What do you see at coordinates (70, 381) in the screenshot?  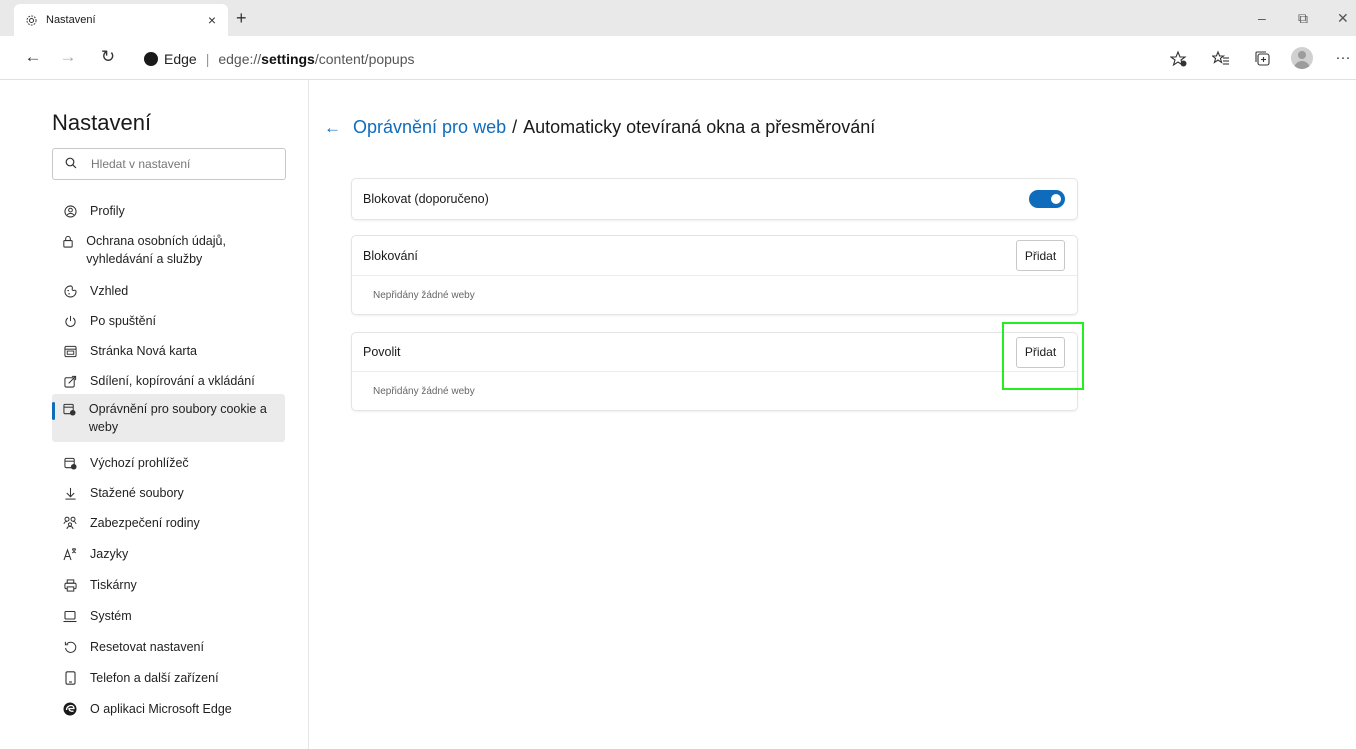 I see `share-icon` at bounding box center [70, 381].